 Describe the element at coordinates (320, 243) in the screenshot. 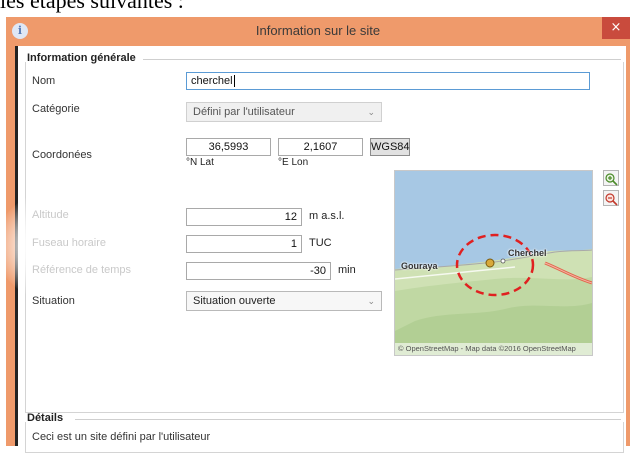

I see `timezone-unit: TUC` at that location.